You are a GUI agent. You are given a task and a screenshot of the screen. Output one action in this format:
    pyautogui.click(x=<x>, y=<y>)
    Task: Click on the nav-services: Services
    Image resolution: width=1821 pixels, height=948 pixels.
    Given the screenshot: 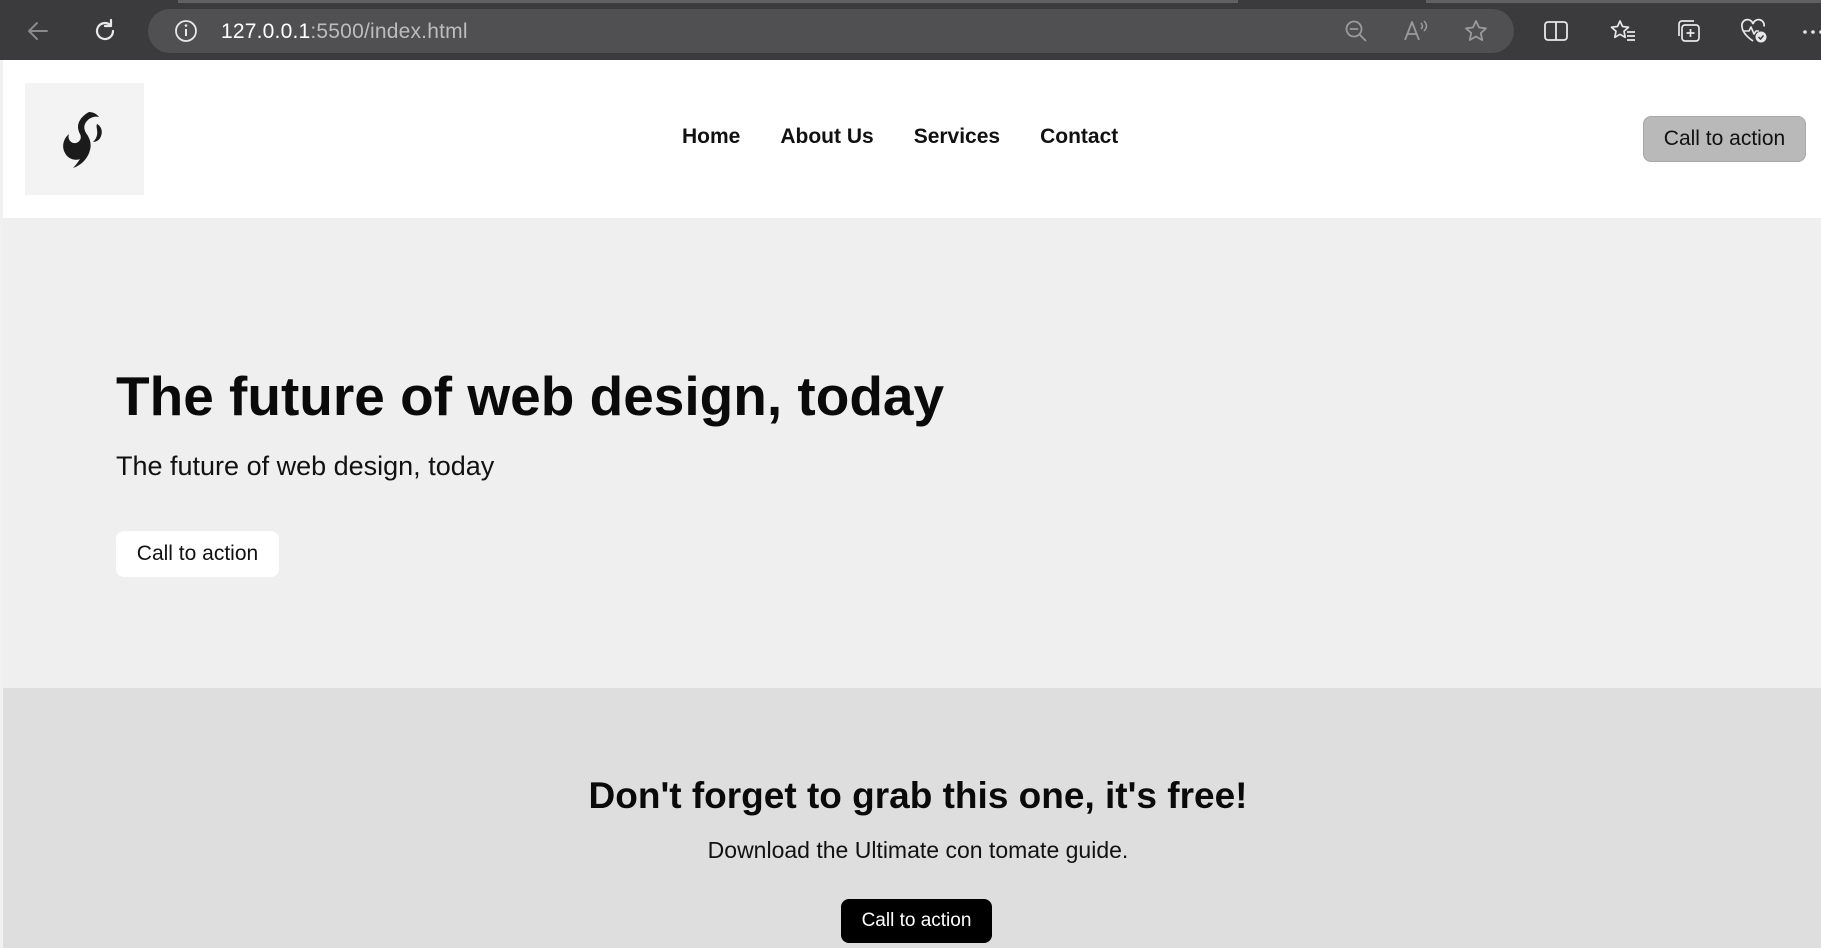 What is the action you would take?
    pyautogui.click(x=957, y=137)
    